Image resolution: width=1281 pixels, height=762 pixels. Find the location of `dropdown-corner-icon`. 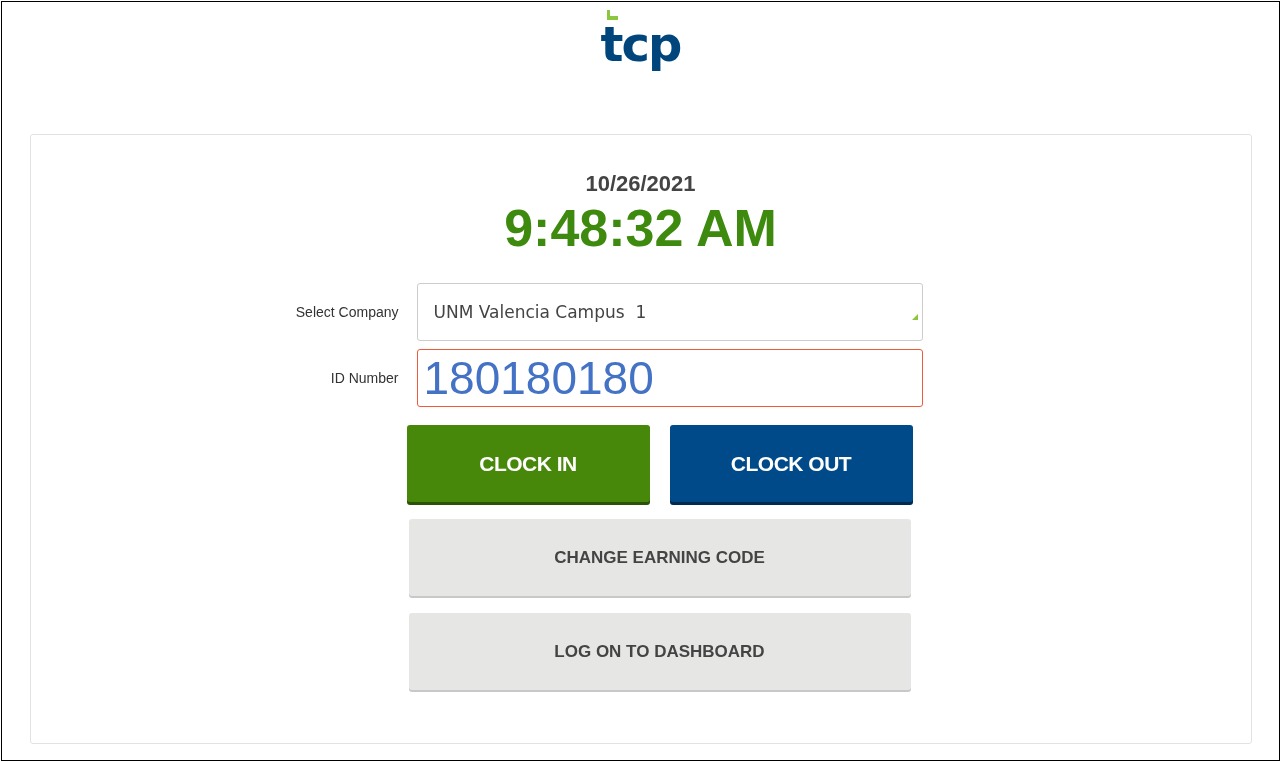

dropdown-corner-icon is located at coordinates (914, 317).